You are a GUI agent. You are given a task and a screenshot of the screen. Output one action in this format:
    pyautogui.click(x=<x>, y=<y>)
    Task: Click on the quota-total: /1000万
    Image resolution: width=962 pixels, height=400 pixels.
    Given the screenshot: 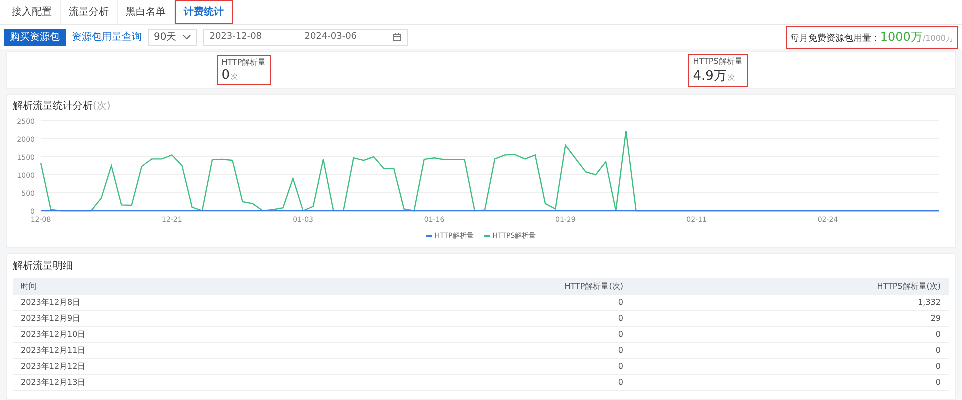 What is the action you would take?
    pyautogui.click(x=938, y=38)
    